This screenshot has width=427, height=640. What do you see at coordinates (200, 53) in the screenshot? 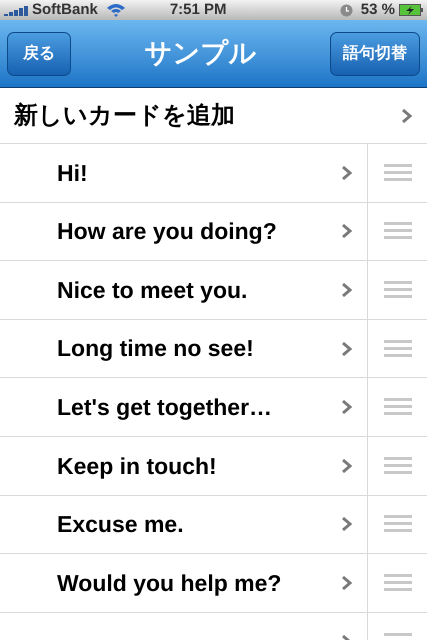
I see `screen-title: サンプル` at bounding box center [200, 53].